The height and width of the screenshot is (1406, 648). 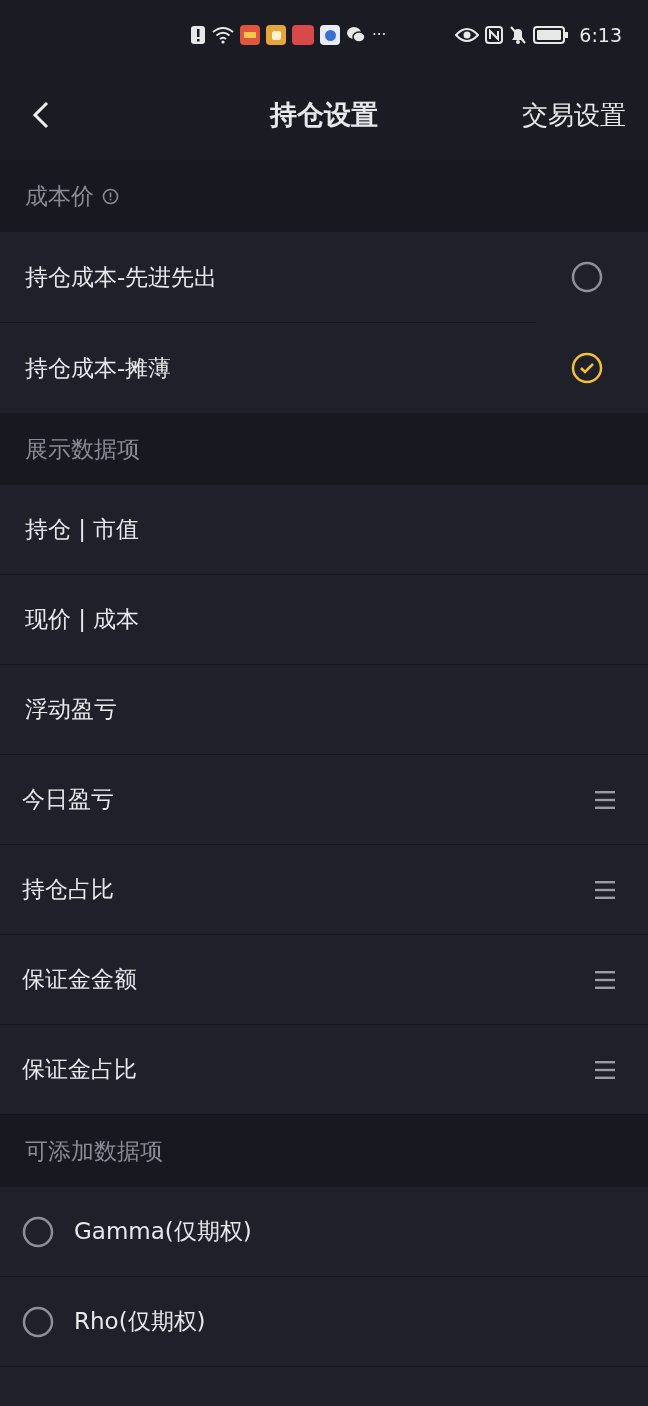 I want to click on section-header: 展示数据项, so click(x=82, y=449).